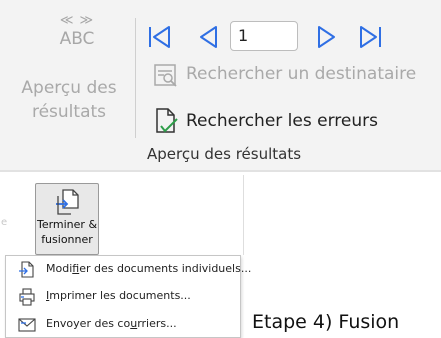 The image size is (441, 338). Describe the element at coordinates (77, 20) in the screenshot. I see `preview-chevrons: ≪ ≫` at that location.